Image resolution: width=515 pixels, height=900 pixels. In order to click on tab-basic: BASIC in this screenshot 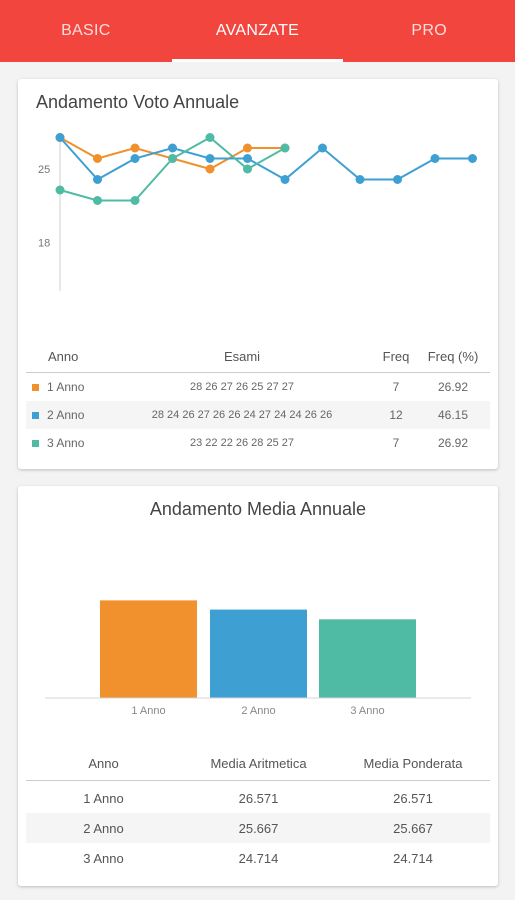, I will do `click(86, 31)`.